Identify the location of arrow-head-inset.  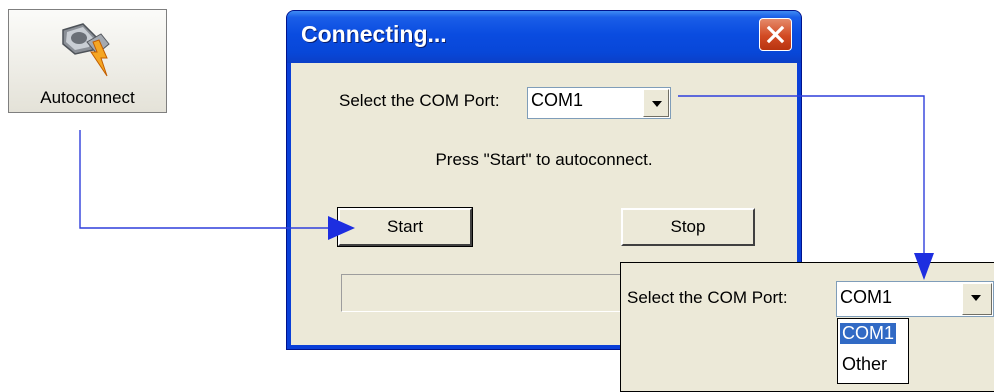
(924, 266).